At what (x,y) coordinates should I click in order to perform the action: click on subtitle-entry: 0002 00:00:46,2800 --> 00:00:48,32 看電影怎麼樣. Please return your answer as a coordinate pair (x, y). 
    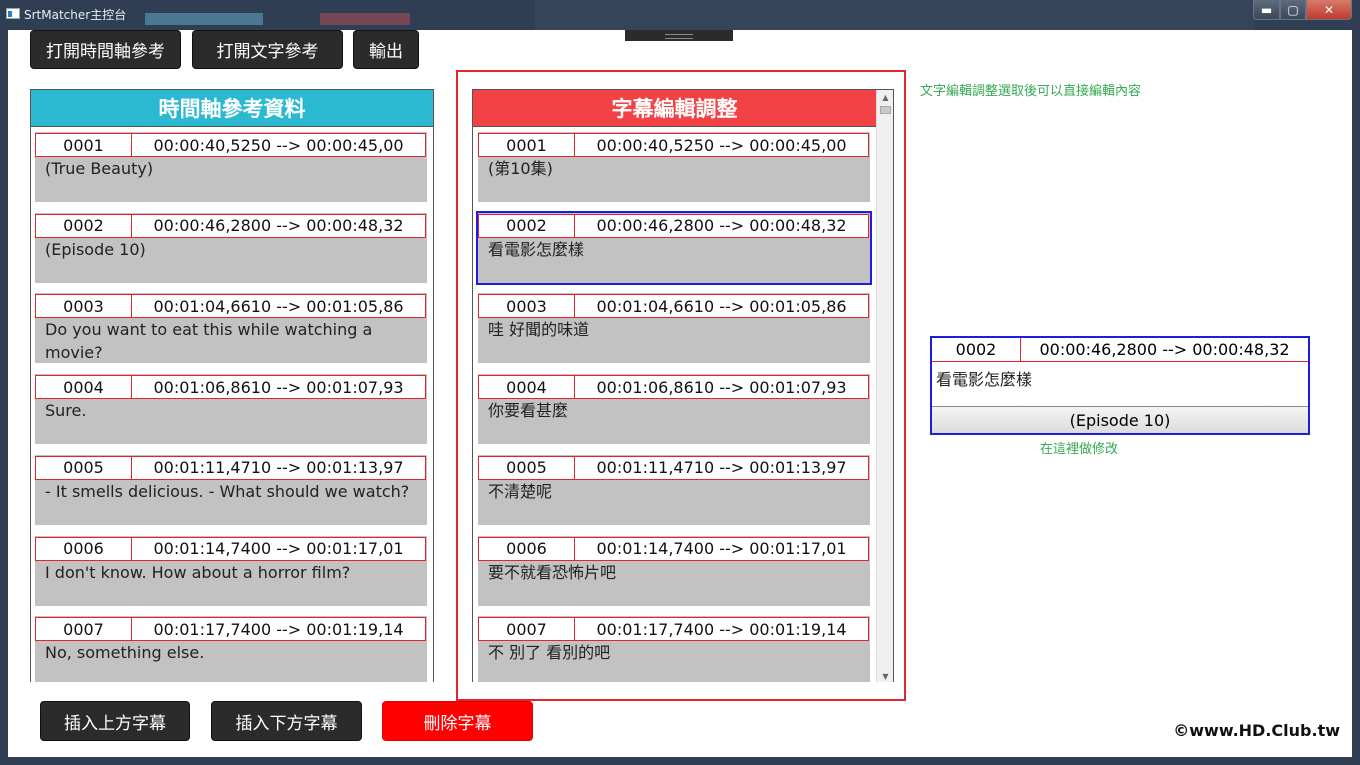
    Looking at the image, I should click on (674, 247).